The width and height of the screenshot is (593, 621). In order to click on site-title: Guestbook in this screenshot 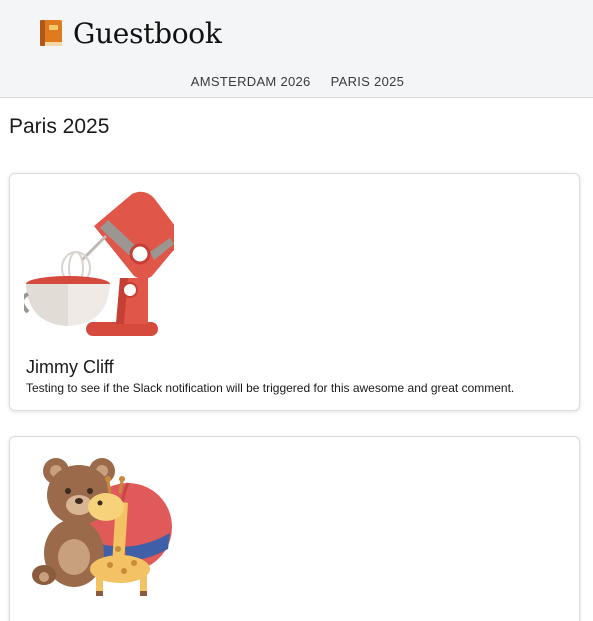, I will do `click(147, 33)`.